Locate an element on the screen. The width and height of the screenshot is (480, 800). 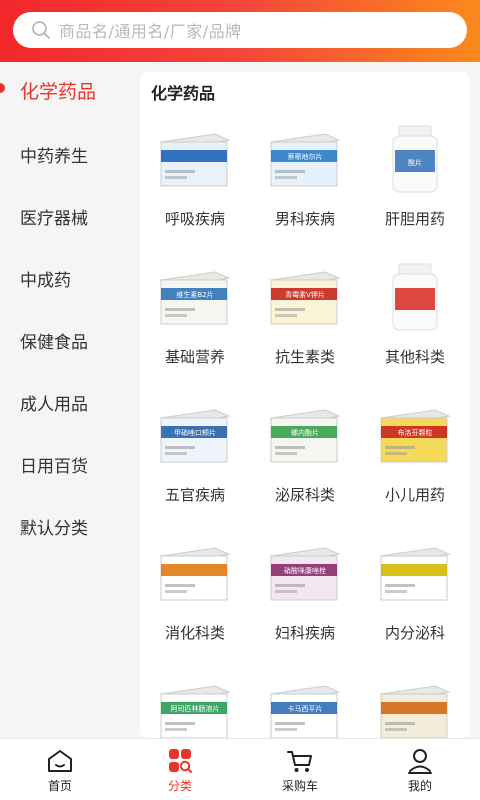
subcategory-item: 消化科类 is located at coordinates (195, 595).